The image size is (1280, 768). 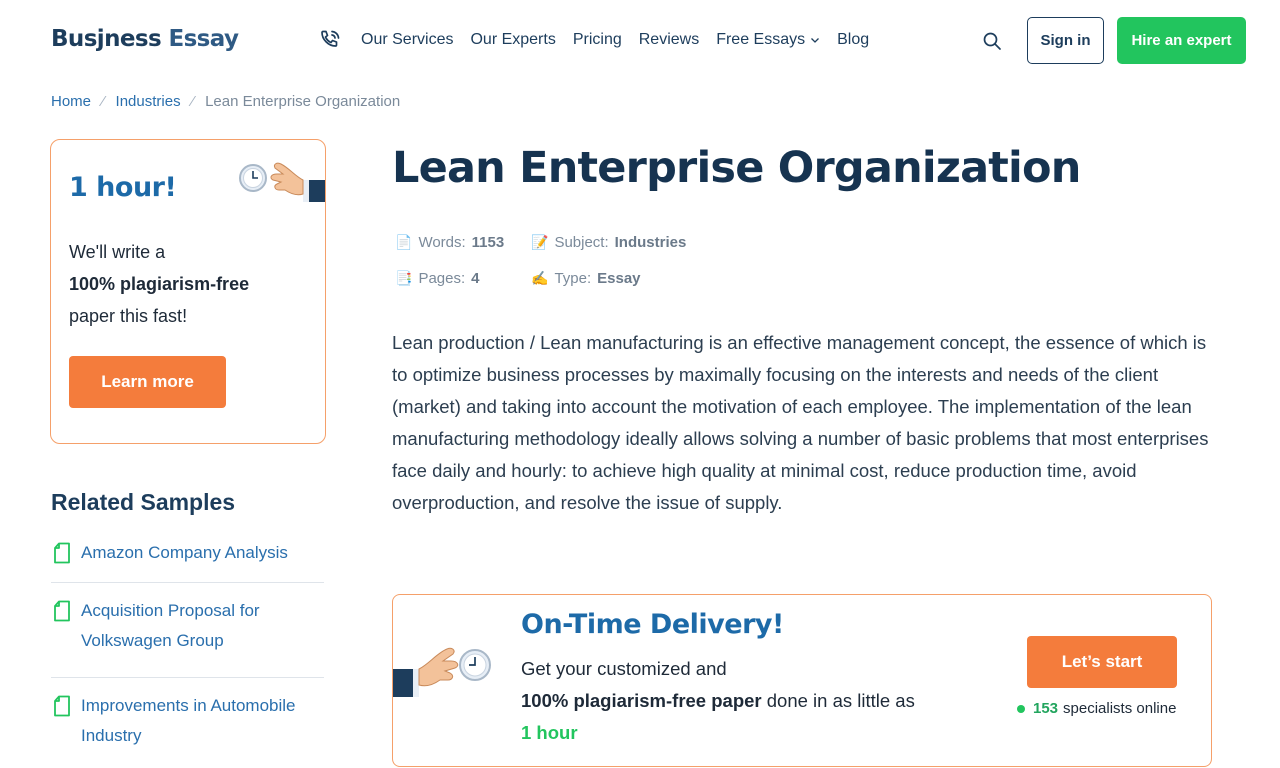 I want to click on meta-subject-label: Subject:, so click(x=581, y=242).